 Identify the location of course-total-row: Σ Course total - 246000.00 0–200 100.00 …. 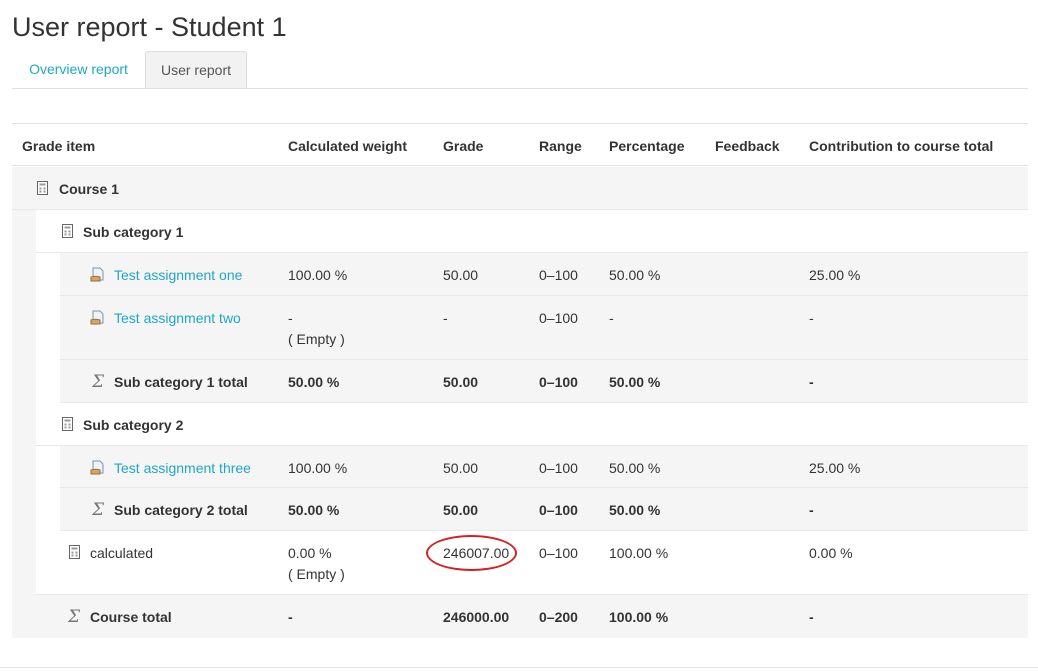
(520, 616).